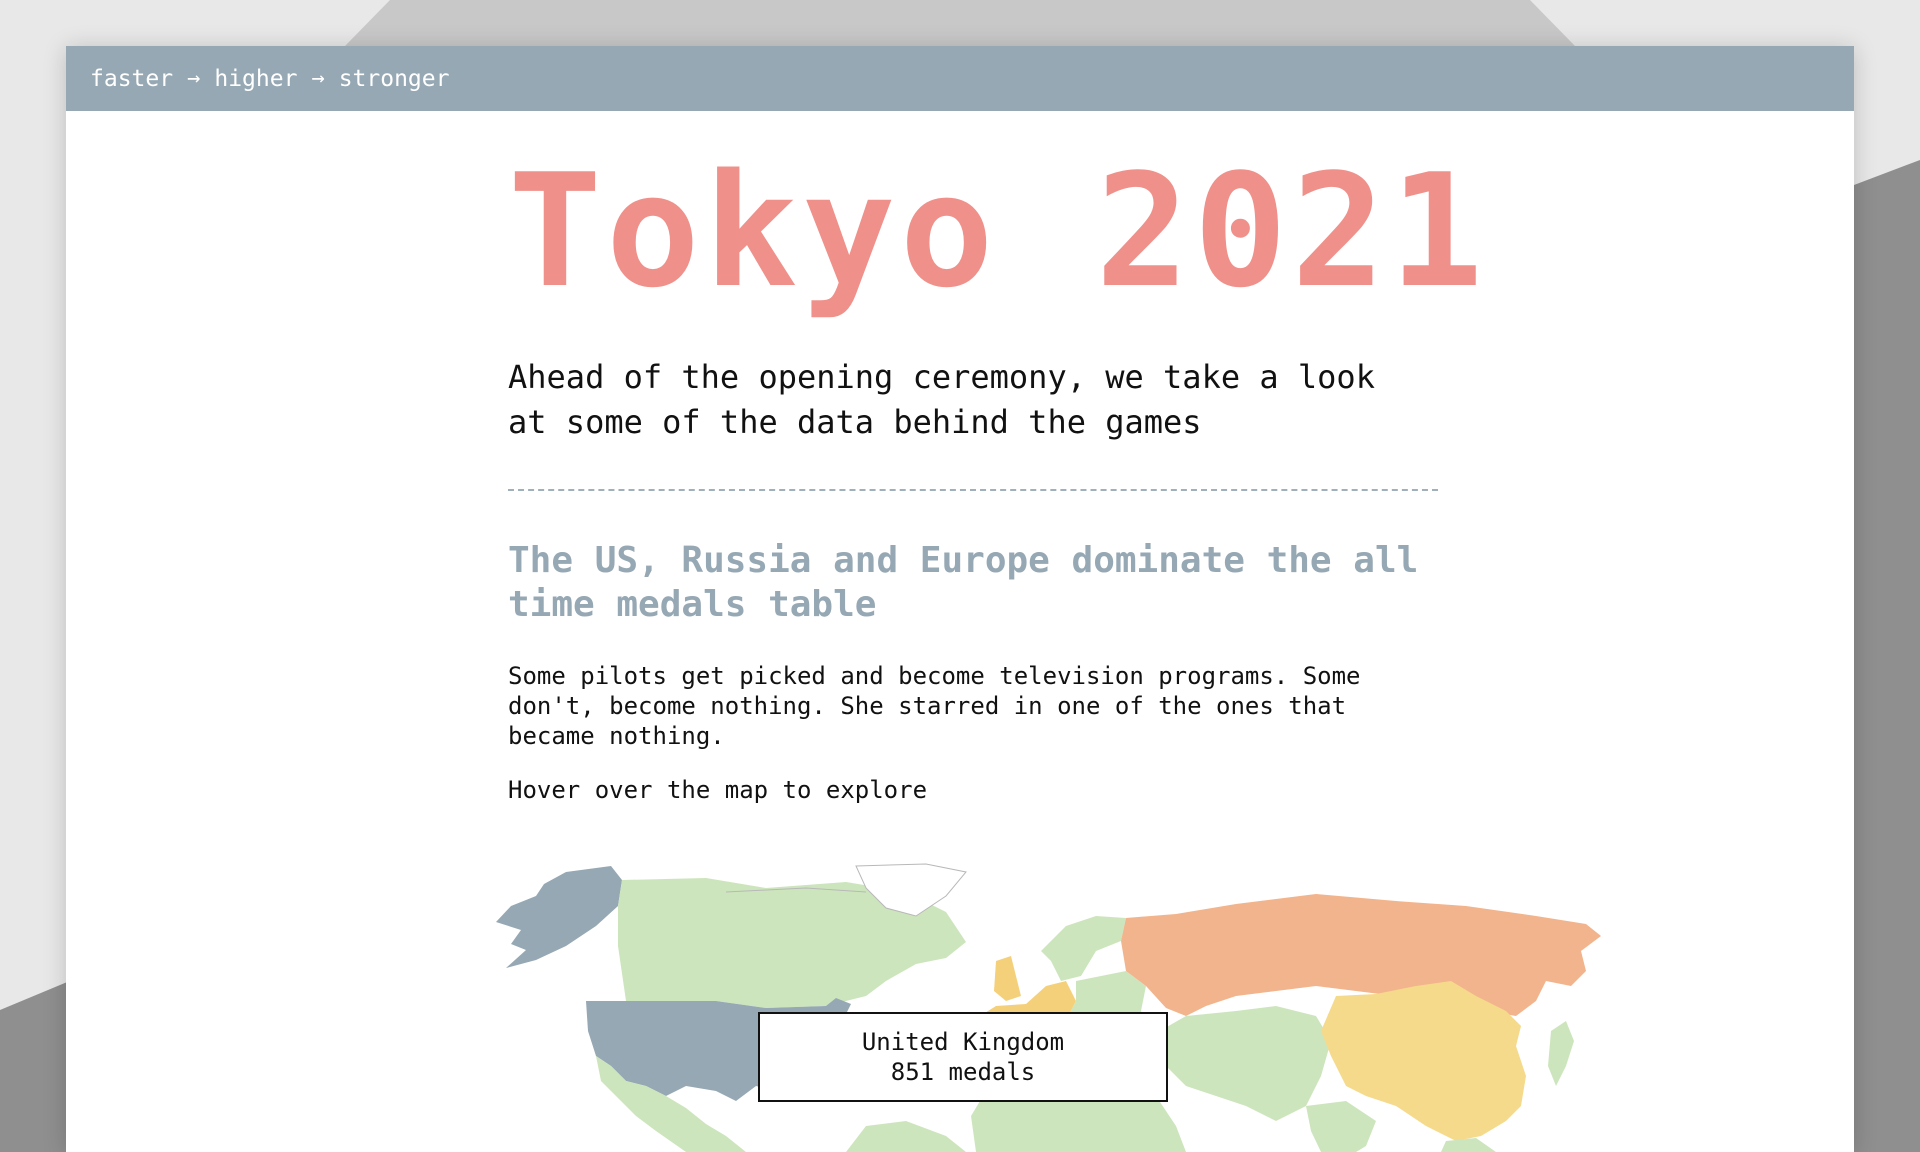 Image resolution: width=1920 pixels, height=1152 pixels. What do you see at coordinates (855, 422) in the screenshot?
I see `lead-line-2: at some of the data behind the games` at bounding box center [855, 422].